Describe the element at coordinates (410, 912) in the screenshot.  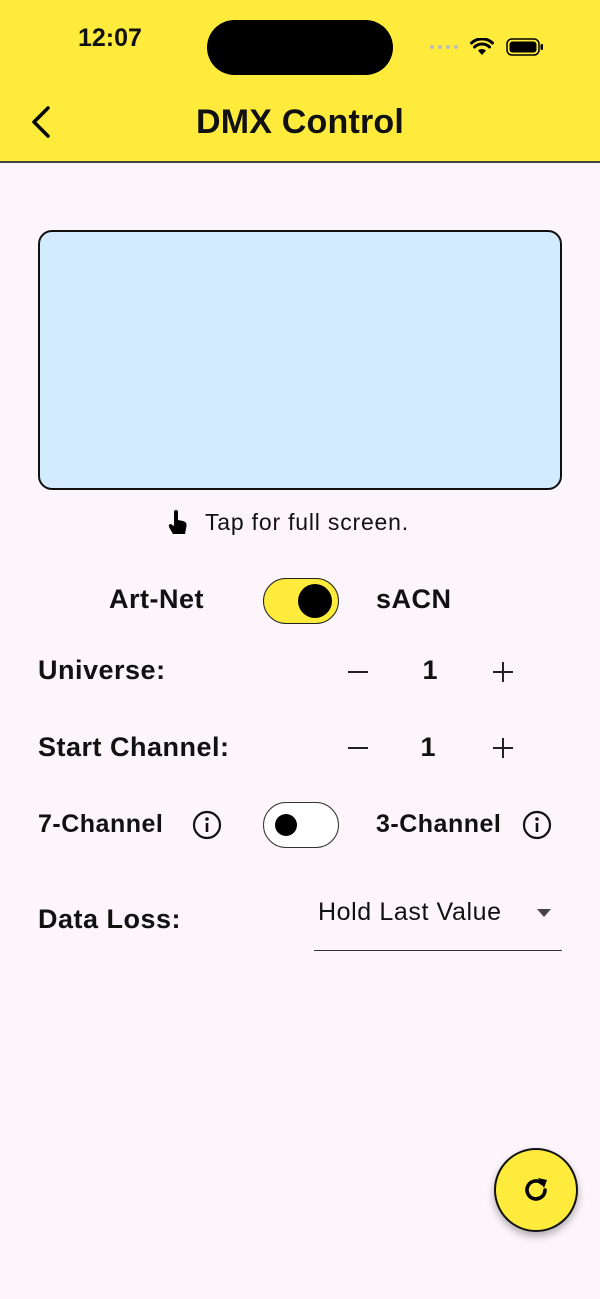
I see `data-loss-selected-value: Hold Last Value` at that location.